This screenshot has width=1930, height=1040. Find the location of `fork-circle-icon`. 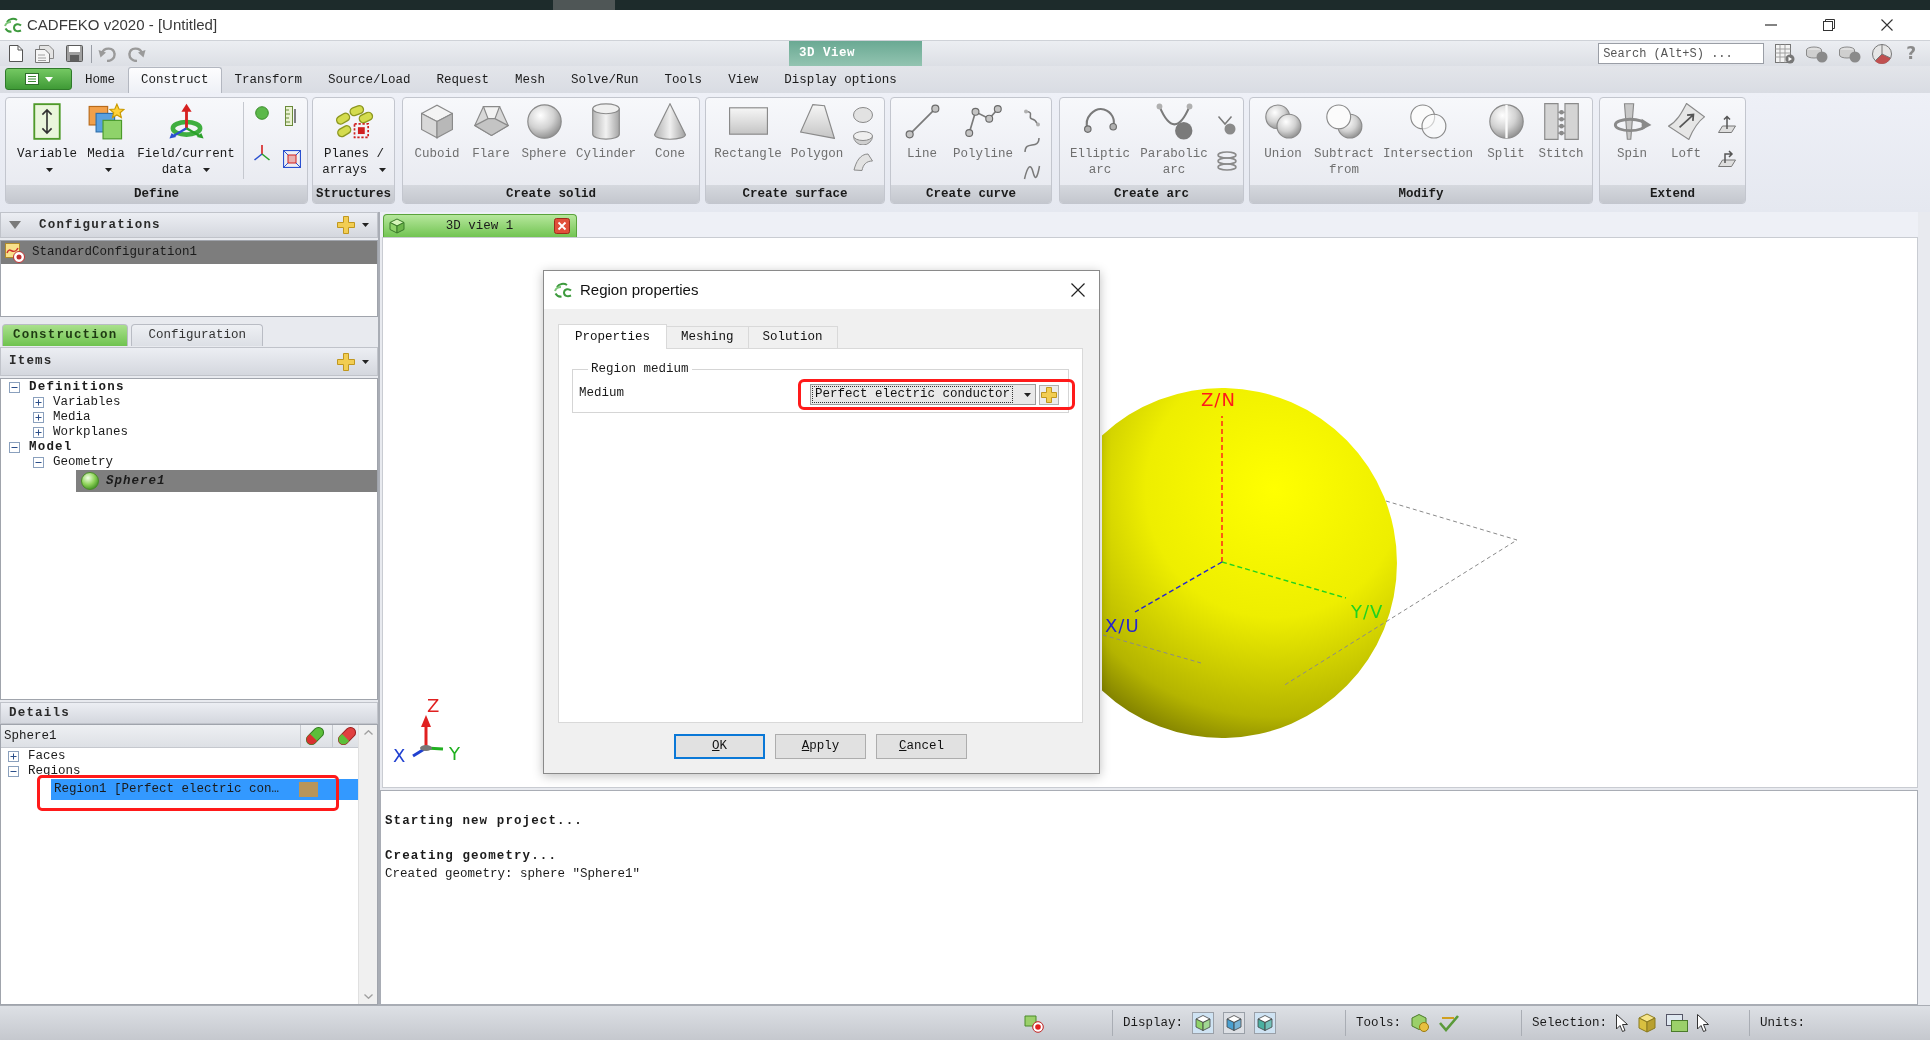

fork-circle-icon is located at coordinates (1227, 125).